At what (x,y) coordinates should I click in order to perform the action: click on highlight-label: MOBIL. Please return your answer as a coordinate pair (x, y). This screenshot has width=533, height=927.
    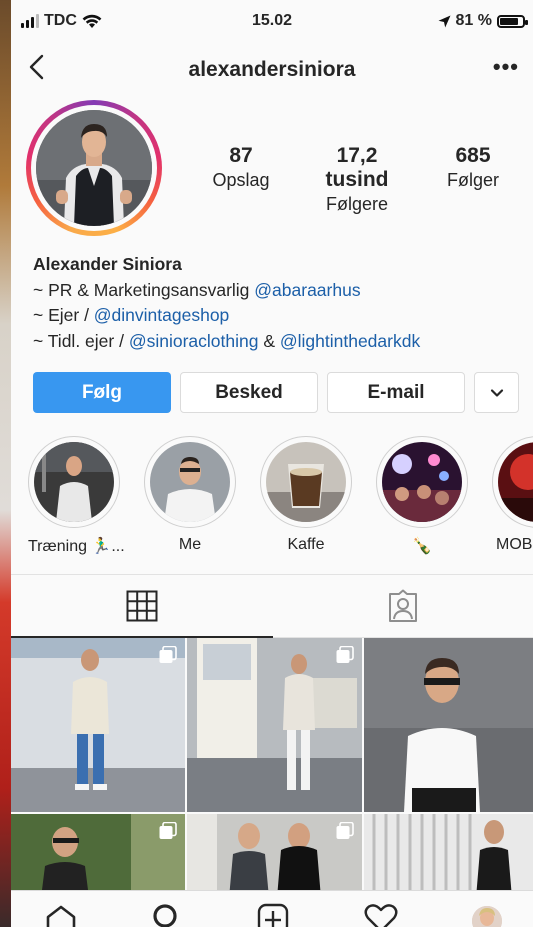
    Looking at the image, I should click on (514, 544).